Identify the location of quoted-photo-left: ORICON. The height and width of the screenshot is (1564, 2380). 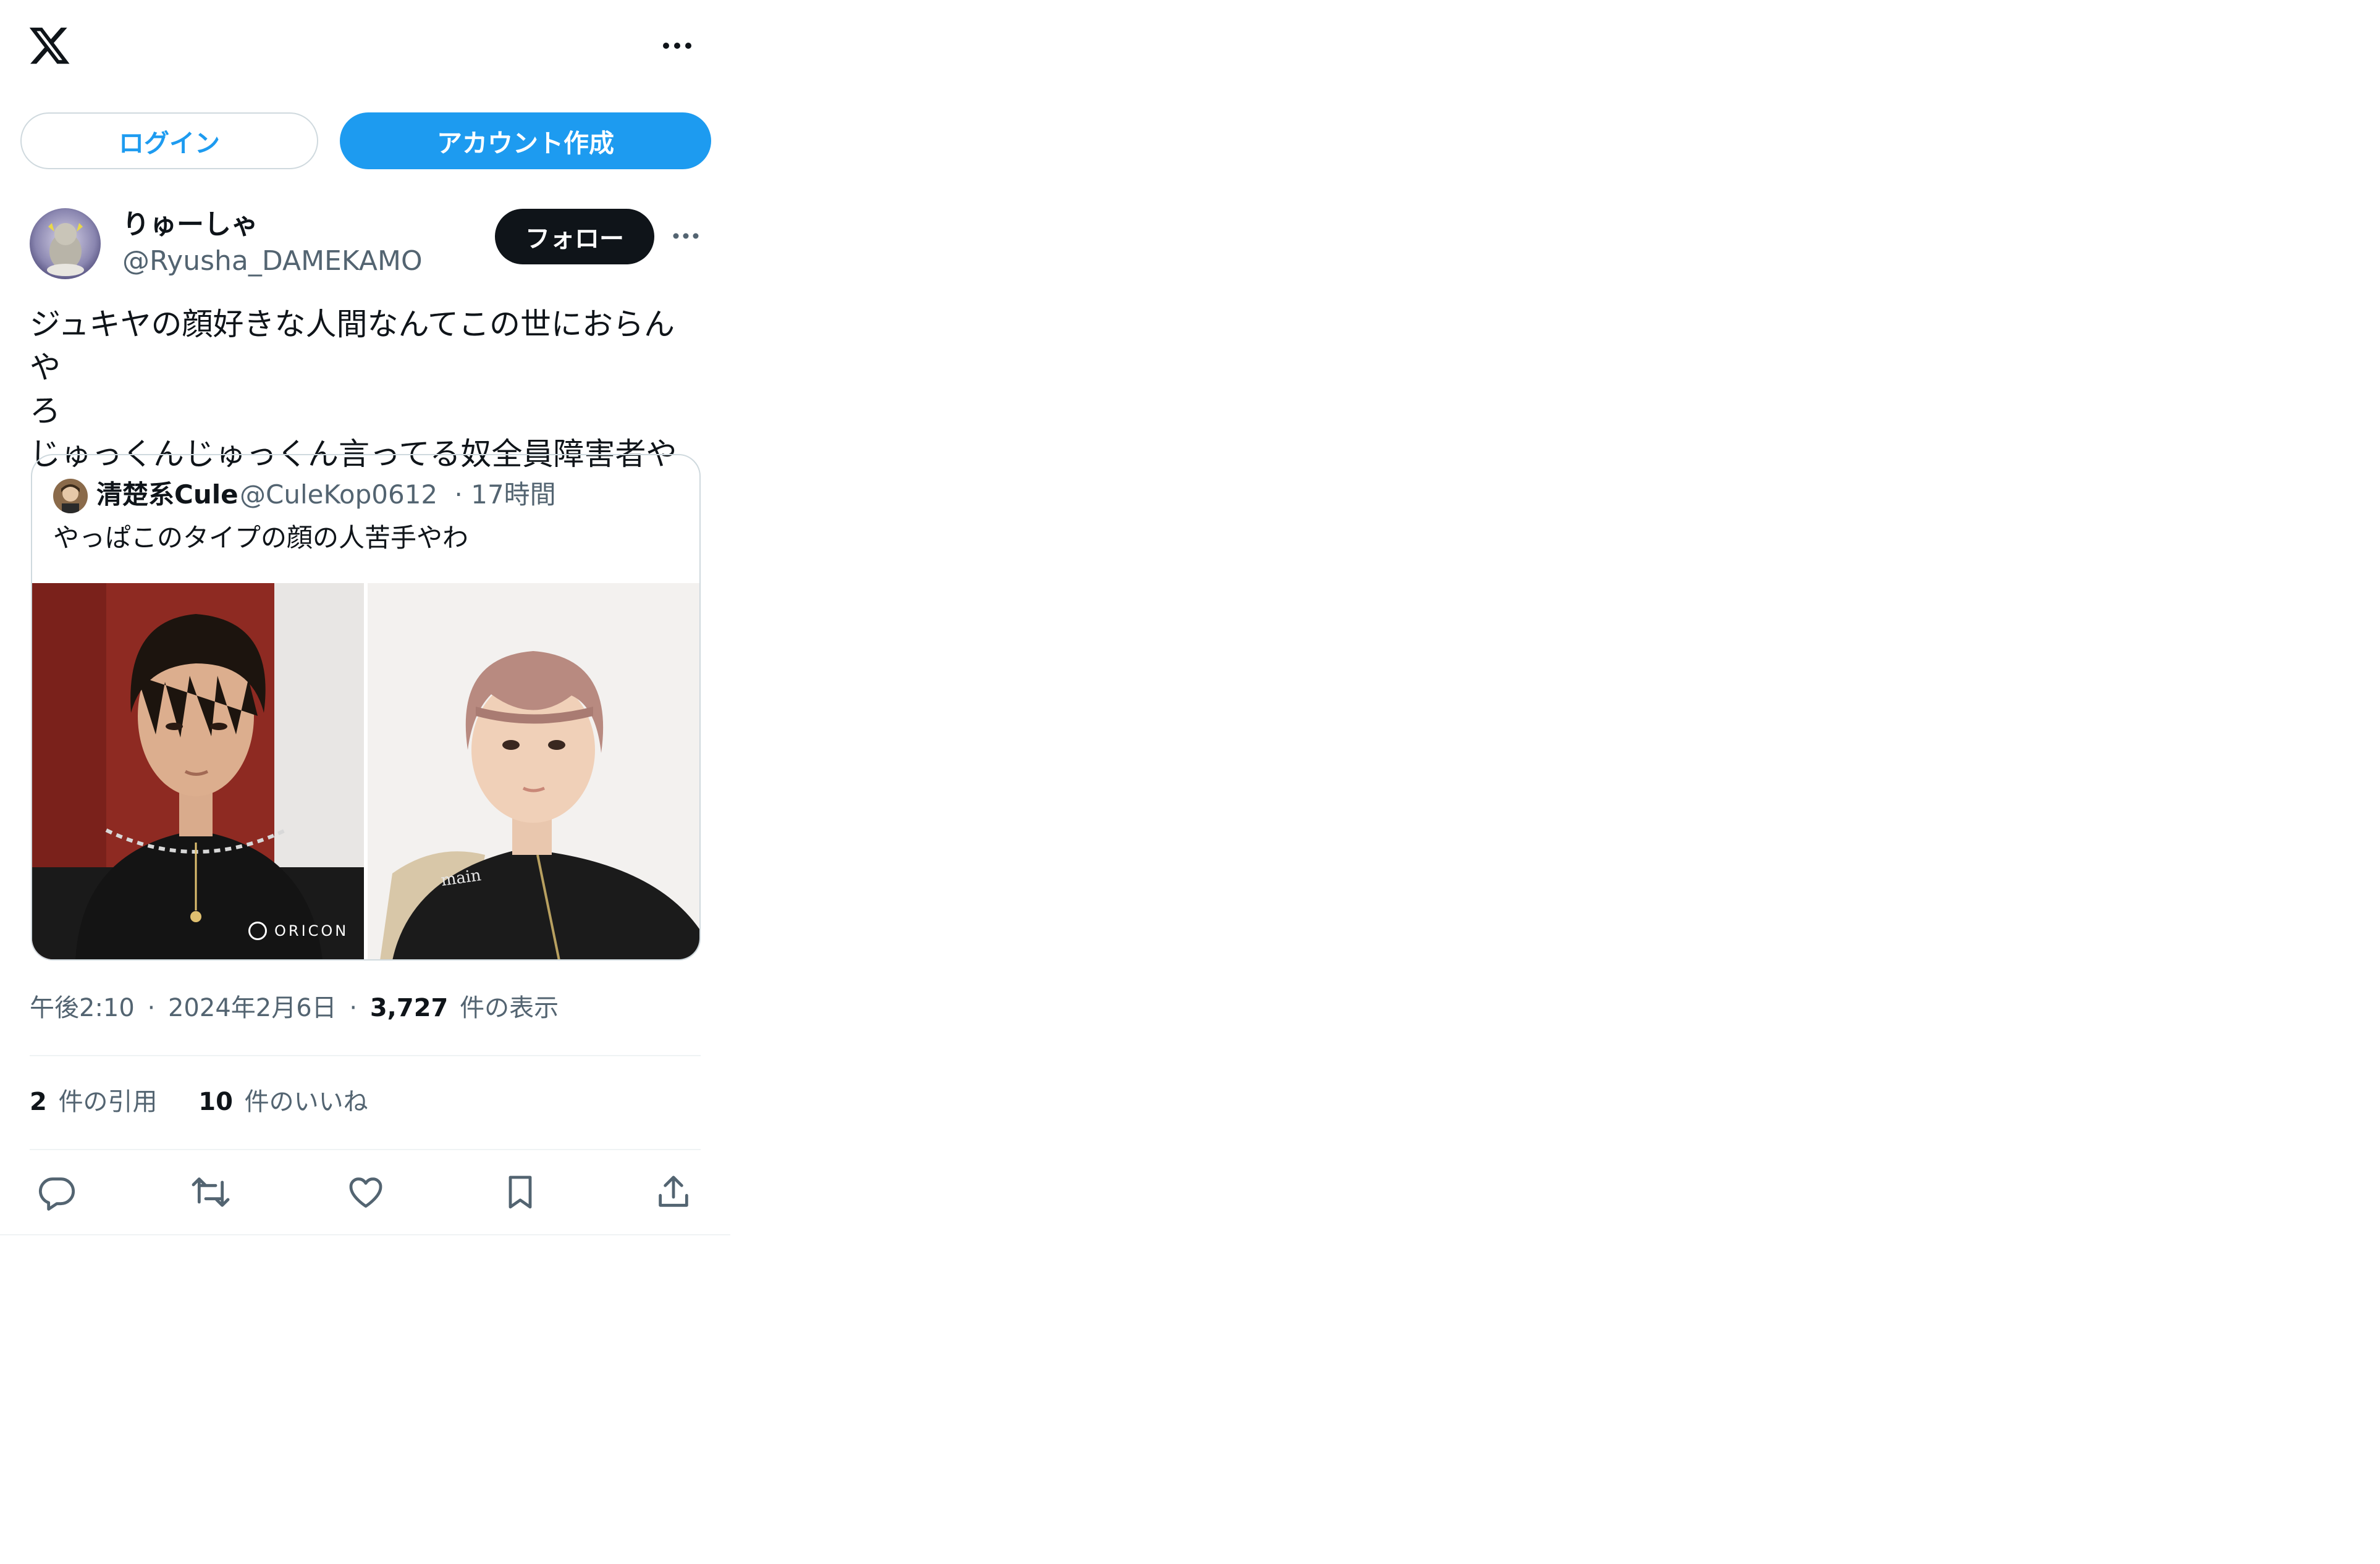
(198, 771).